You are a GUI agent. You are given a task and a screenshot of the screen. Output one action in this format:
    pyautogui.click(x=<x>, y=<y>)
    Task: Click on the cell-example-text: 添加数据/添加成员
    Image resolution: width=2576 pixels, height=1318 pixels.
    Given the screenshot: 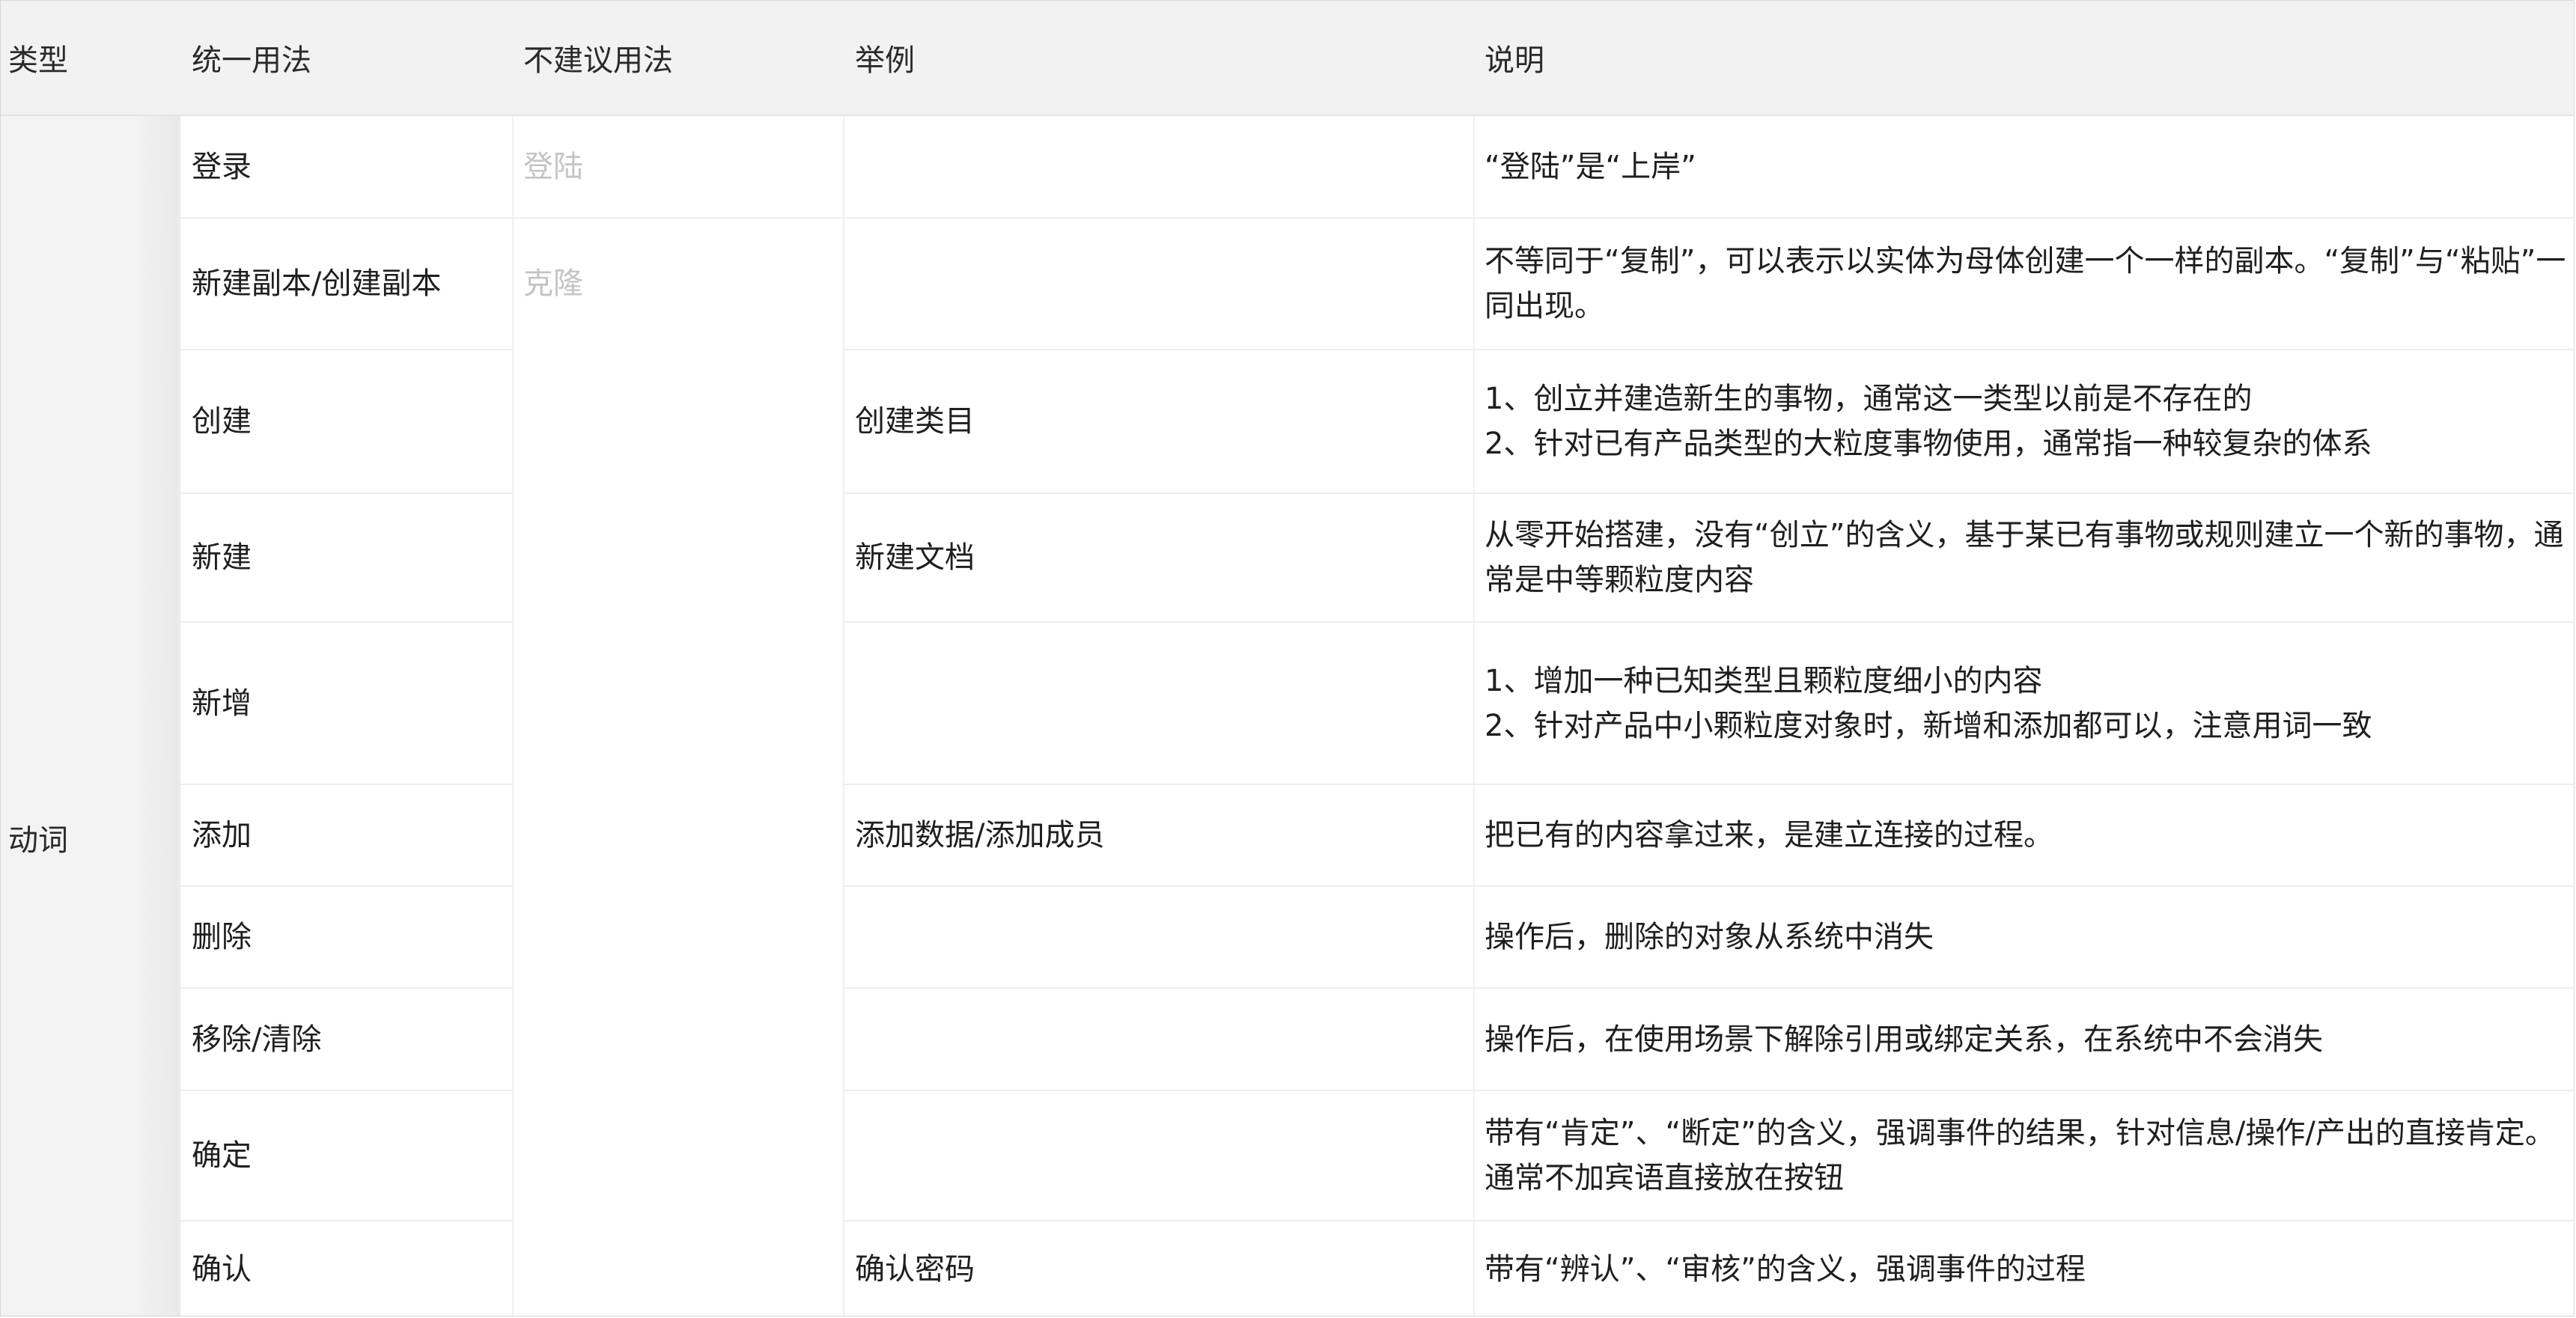 What is the action you would take?
    pyautogui.click(x=980, y=835)
    